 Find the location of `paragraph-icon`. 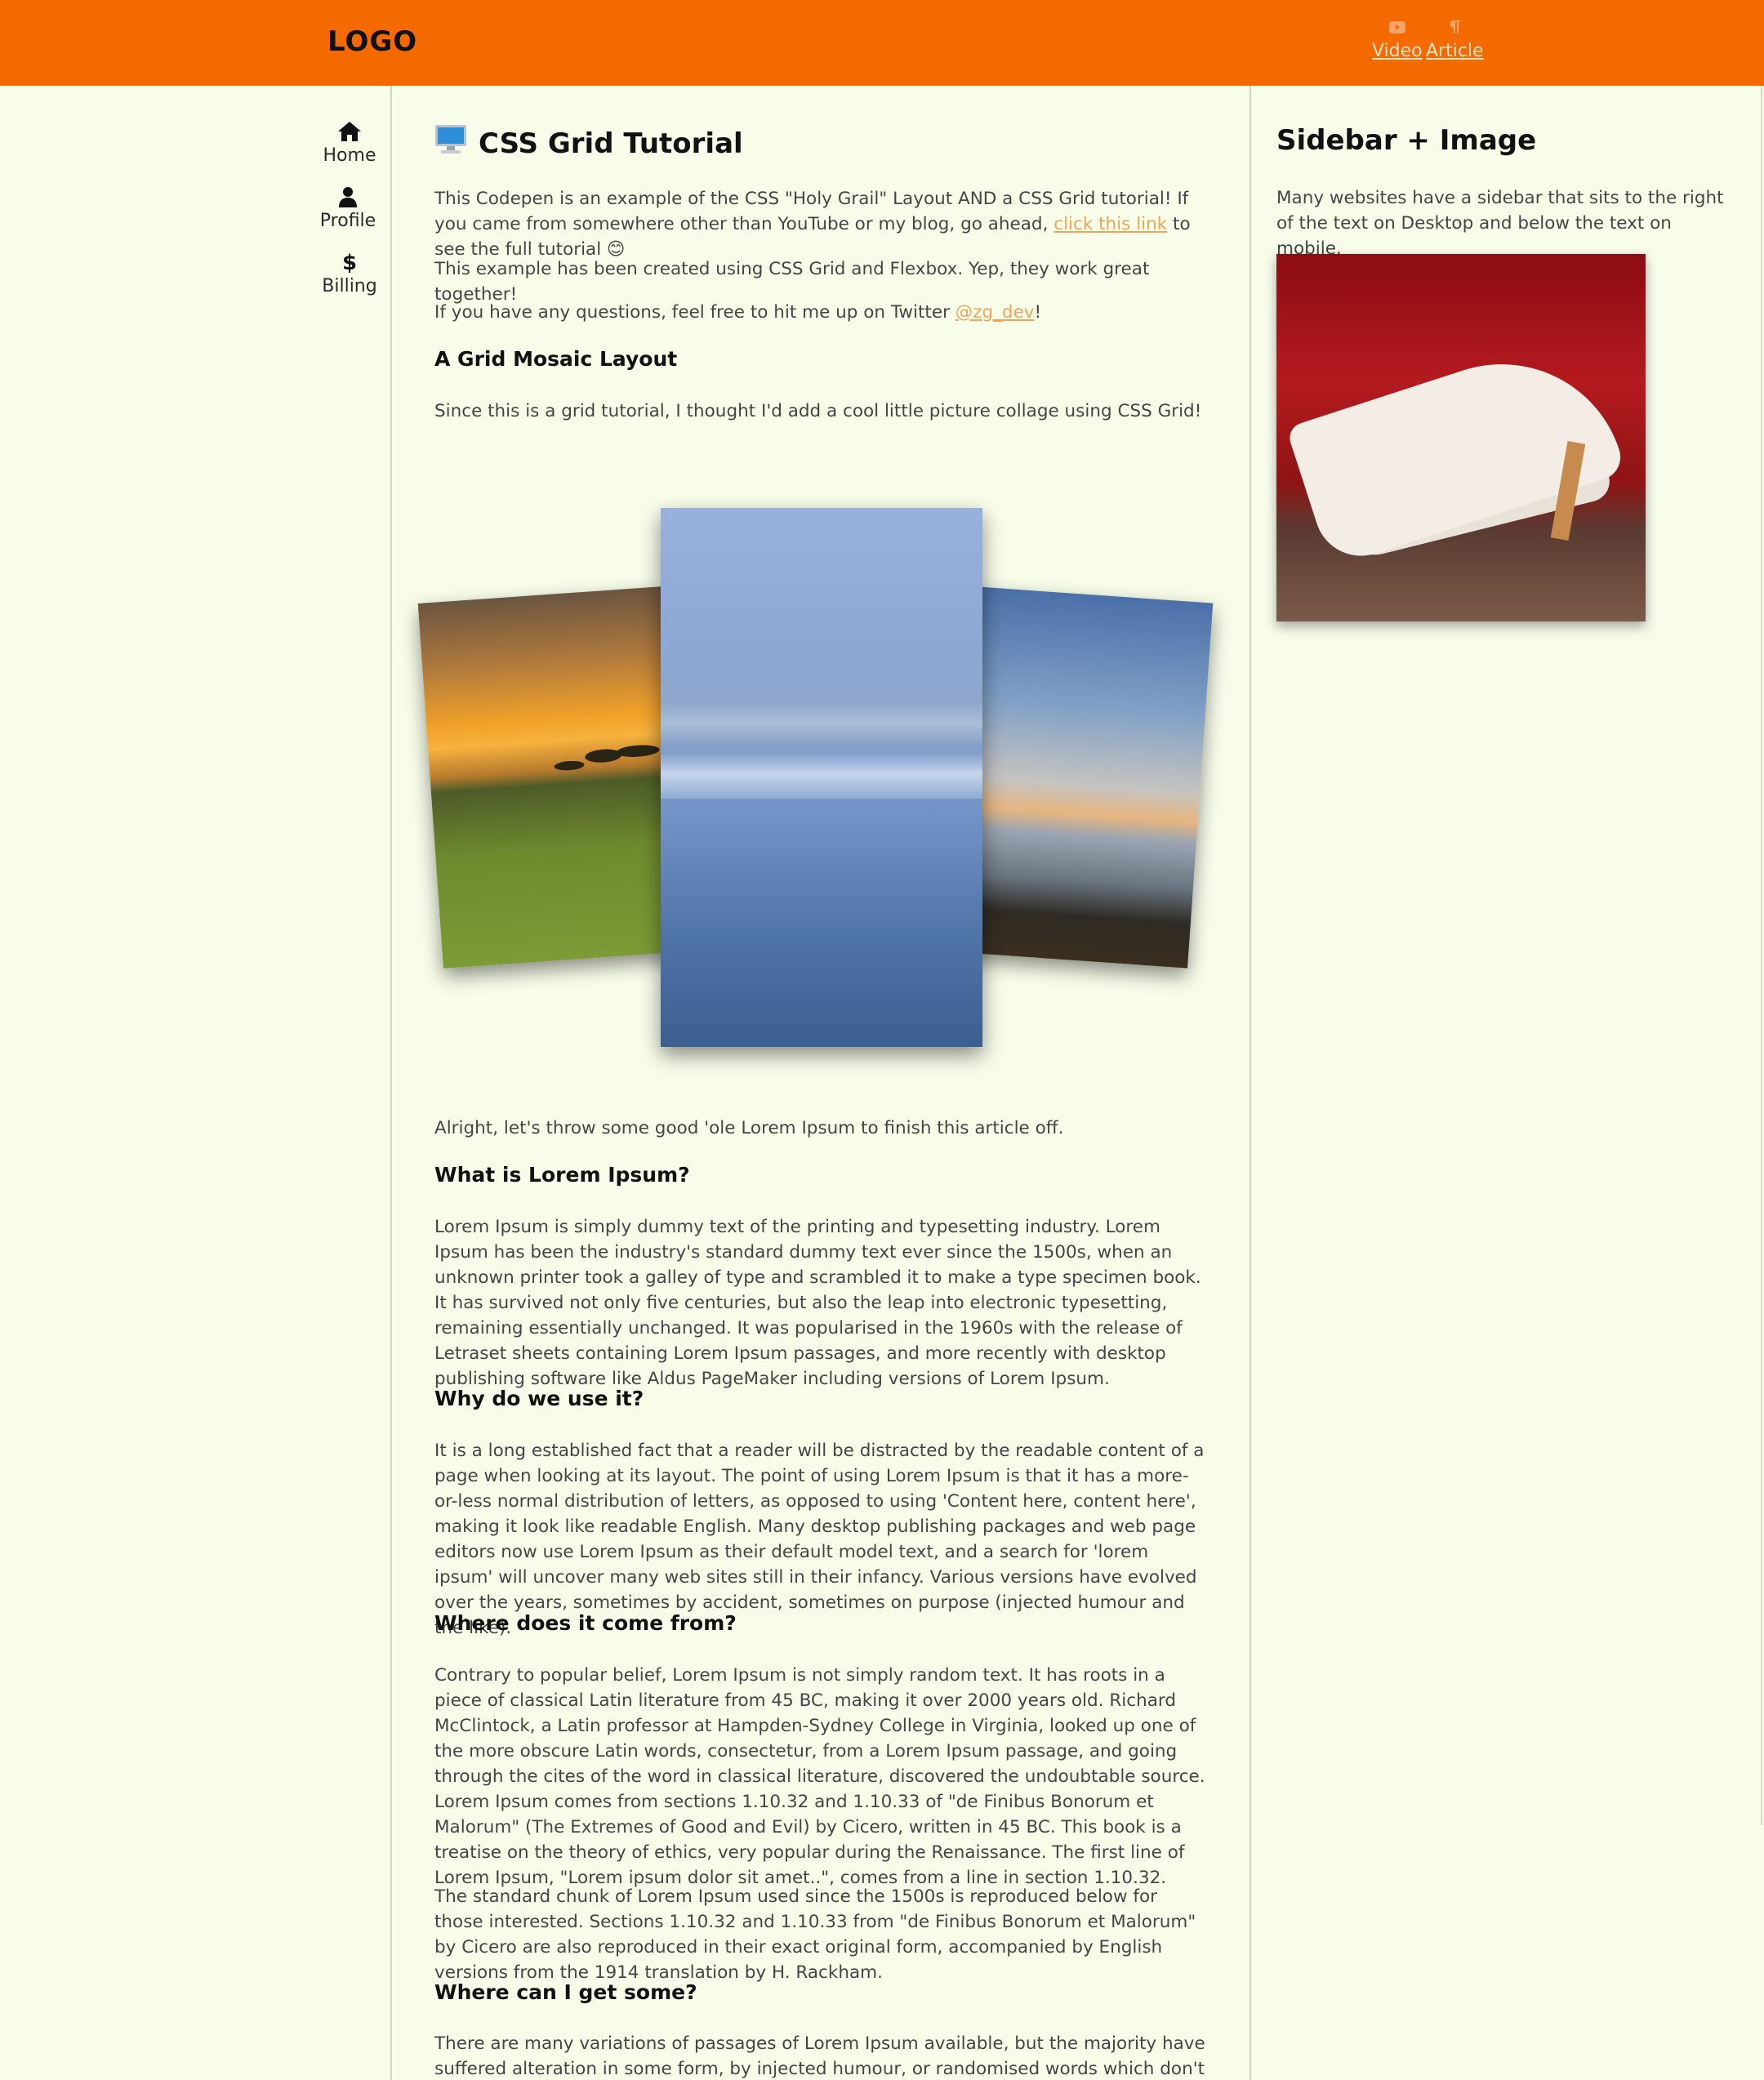

paragraph-icon is located at coordinates (1454, 27).